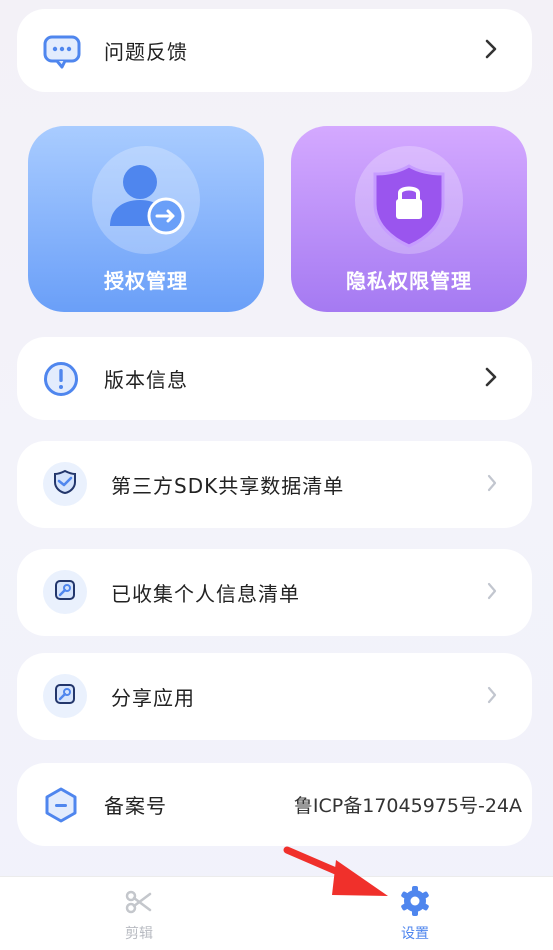 This screenshot has width=553, height=950. I want to click on chat-icon, so click(62, 54).